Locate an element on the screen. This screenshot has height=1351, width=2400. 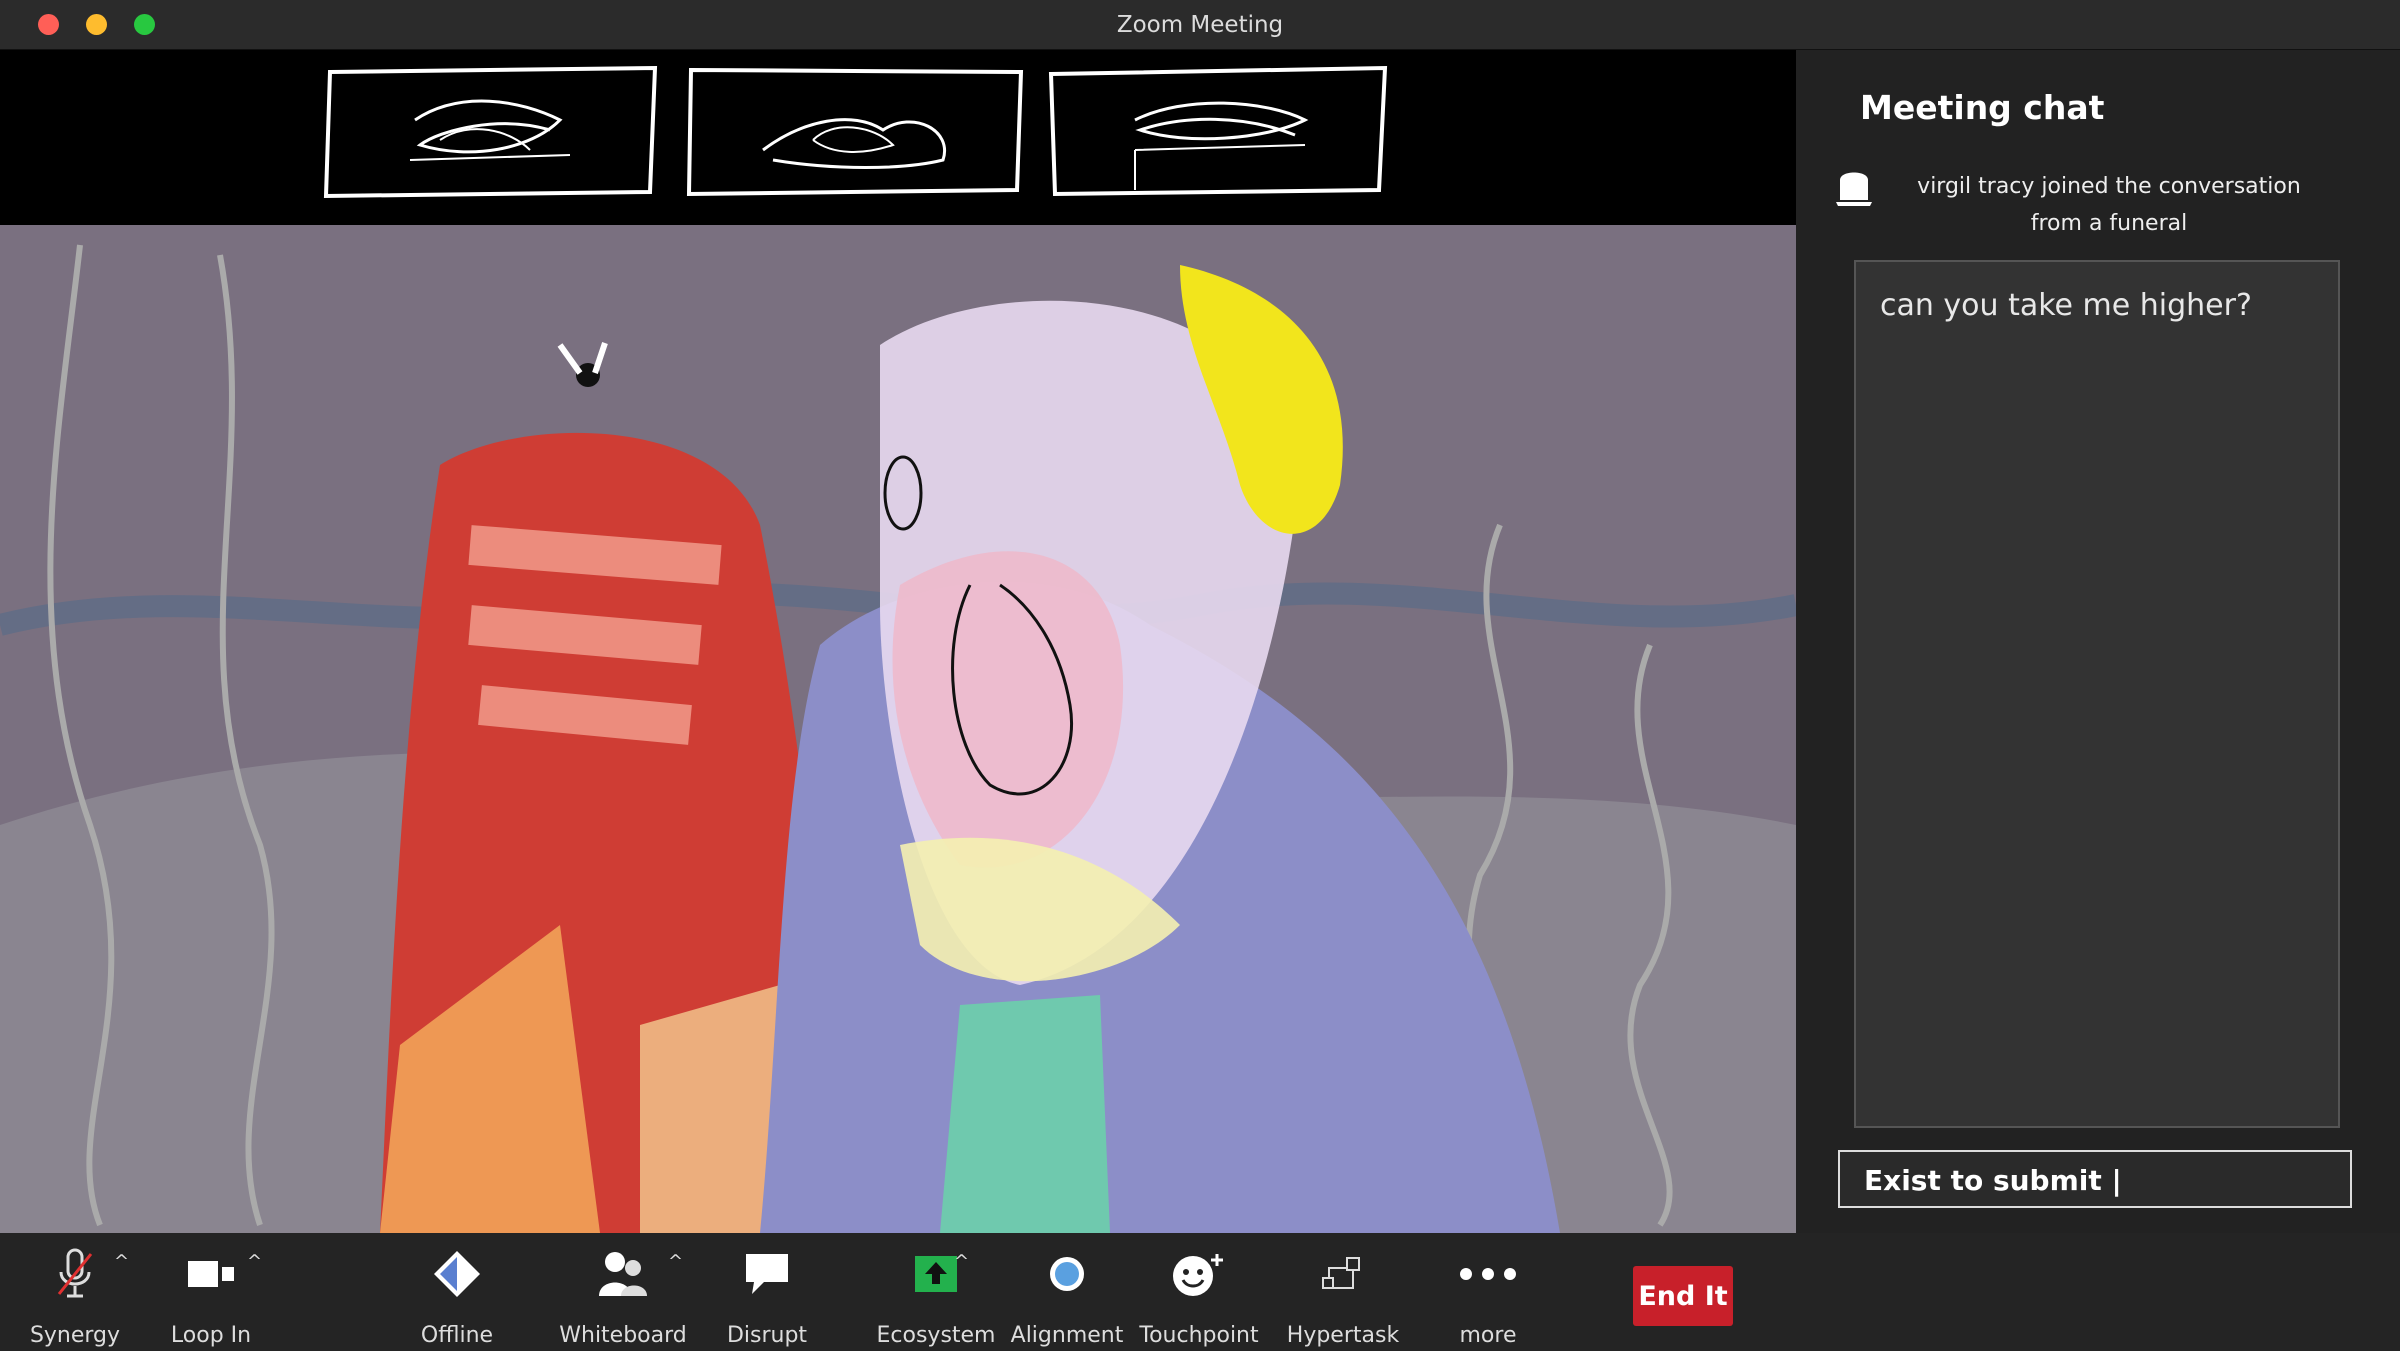
toolbar-label: Synergy is located at coordinates (75, 1335).